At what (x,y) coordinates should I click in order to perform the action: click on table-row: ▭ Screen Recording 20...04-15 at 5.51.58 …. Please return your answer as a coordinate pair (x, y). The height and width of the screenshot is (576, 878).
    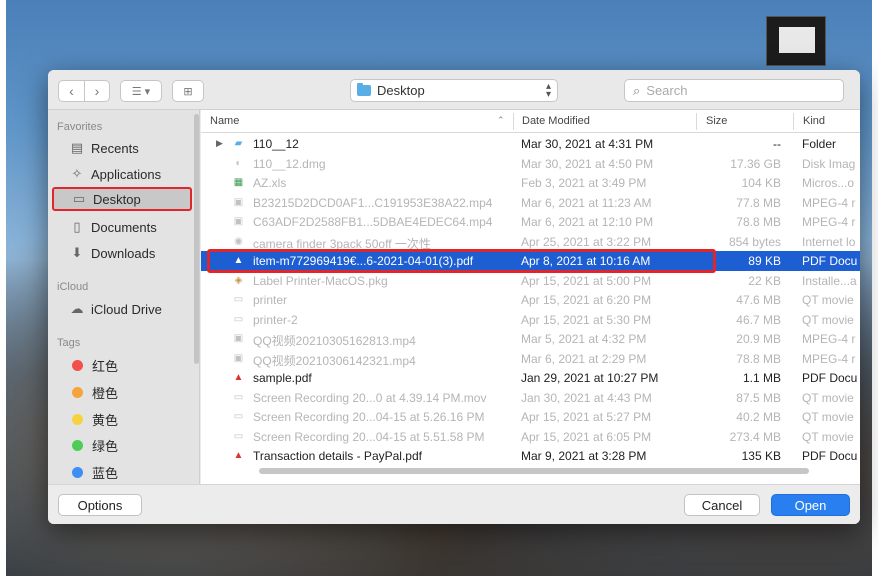
    Looking at the image, I should click on (530, 437).